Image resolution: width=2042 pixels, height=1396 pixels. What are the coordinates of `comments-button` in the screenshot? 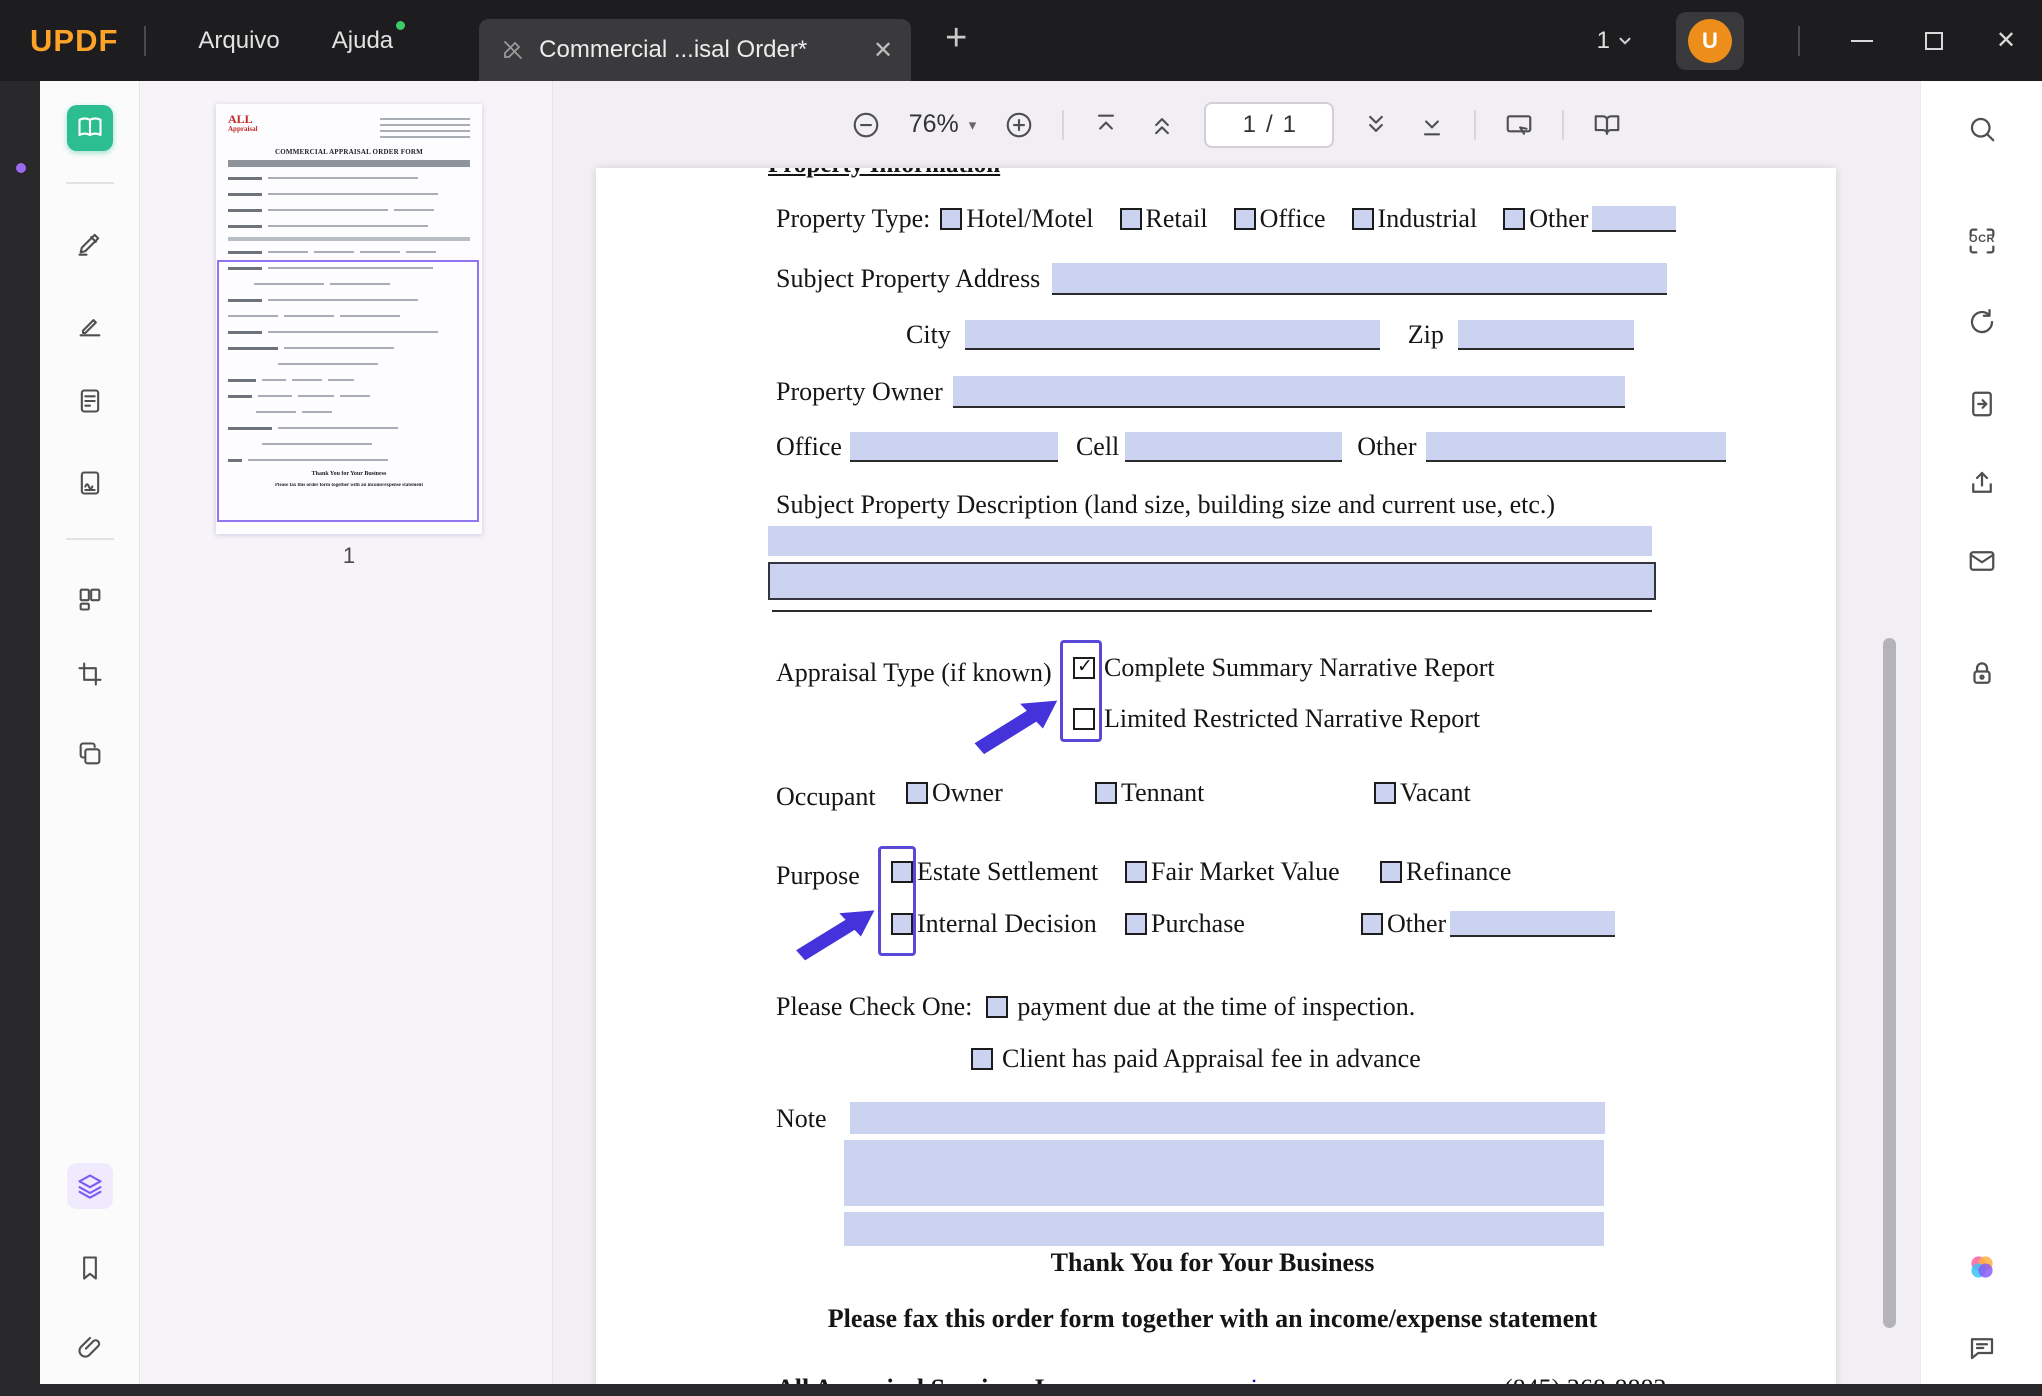 It's located at (1982, 1348).